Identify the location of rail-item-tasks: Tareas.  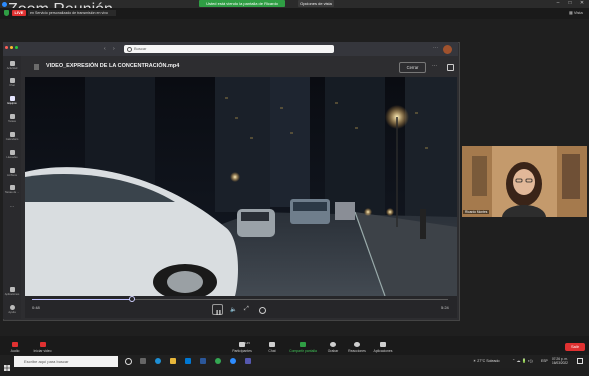
(12, 118).